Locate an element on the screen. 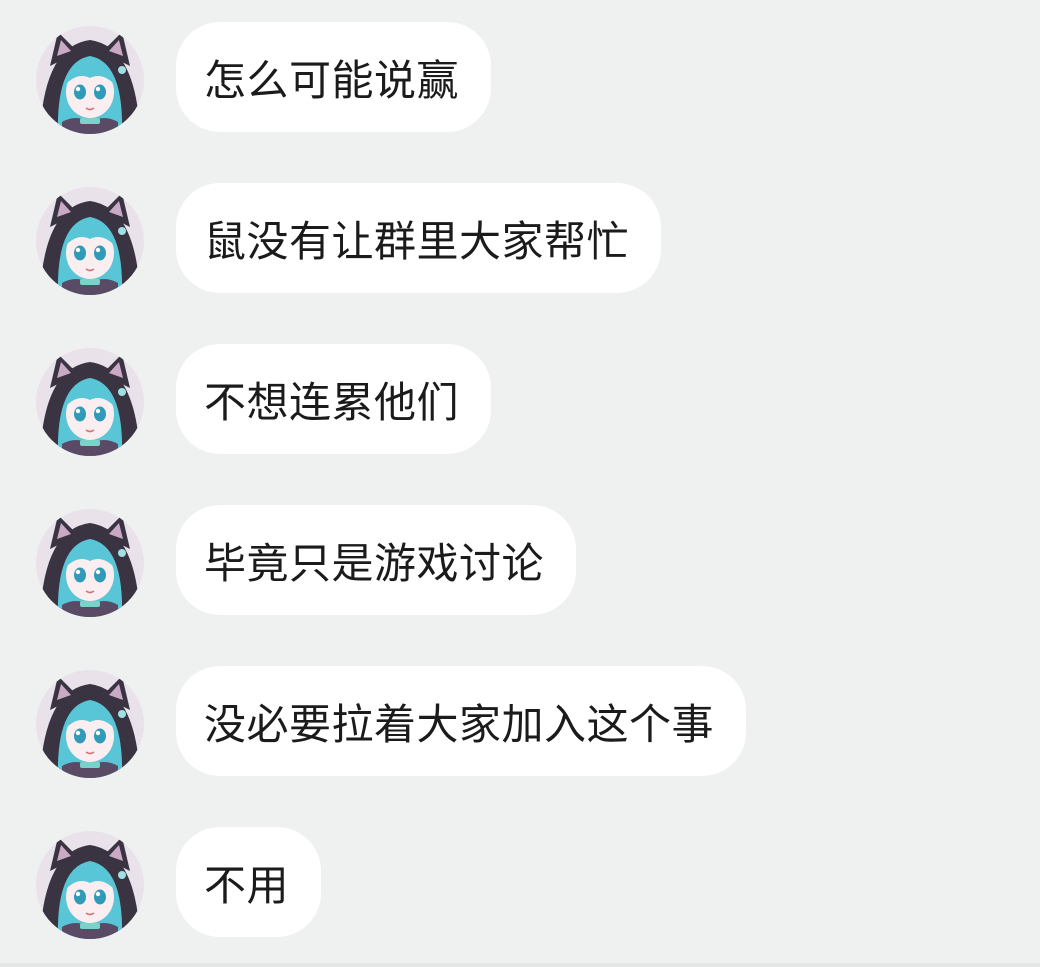 Image resolution: width=1040 pixels, height=967 pixels. message-bubble: 不用 is located at coordinates (249, 882).